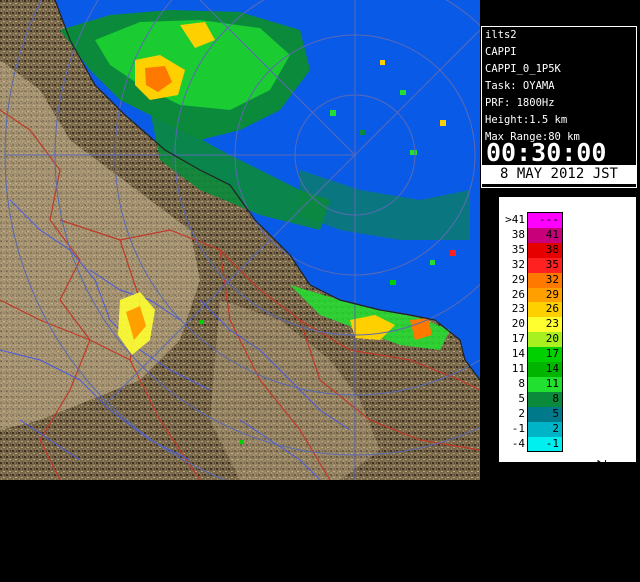  I want to click on info-radar-name: ilts2, so click(501, 35).